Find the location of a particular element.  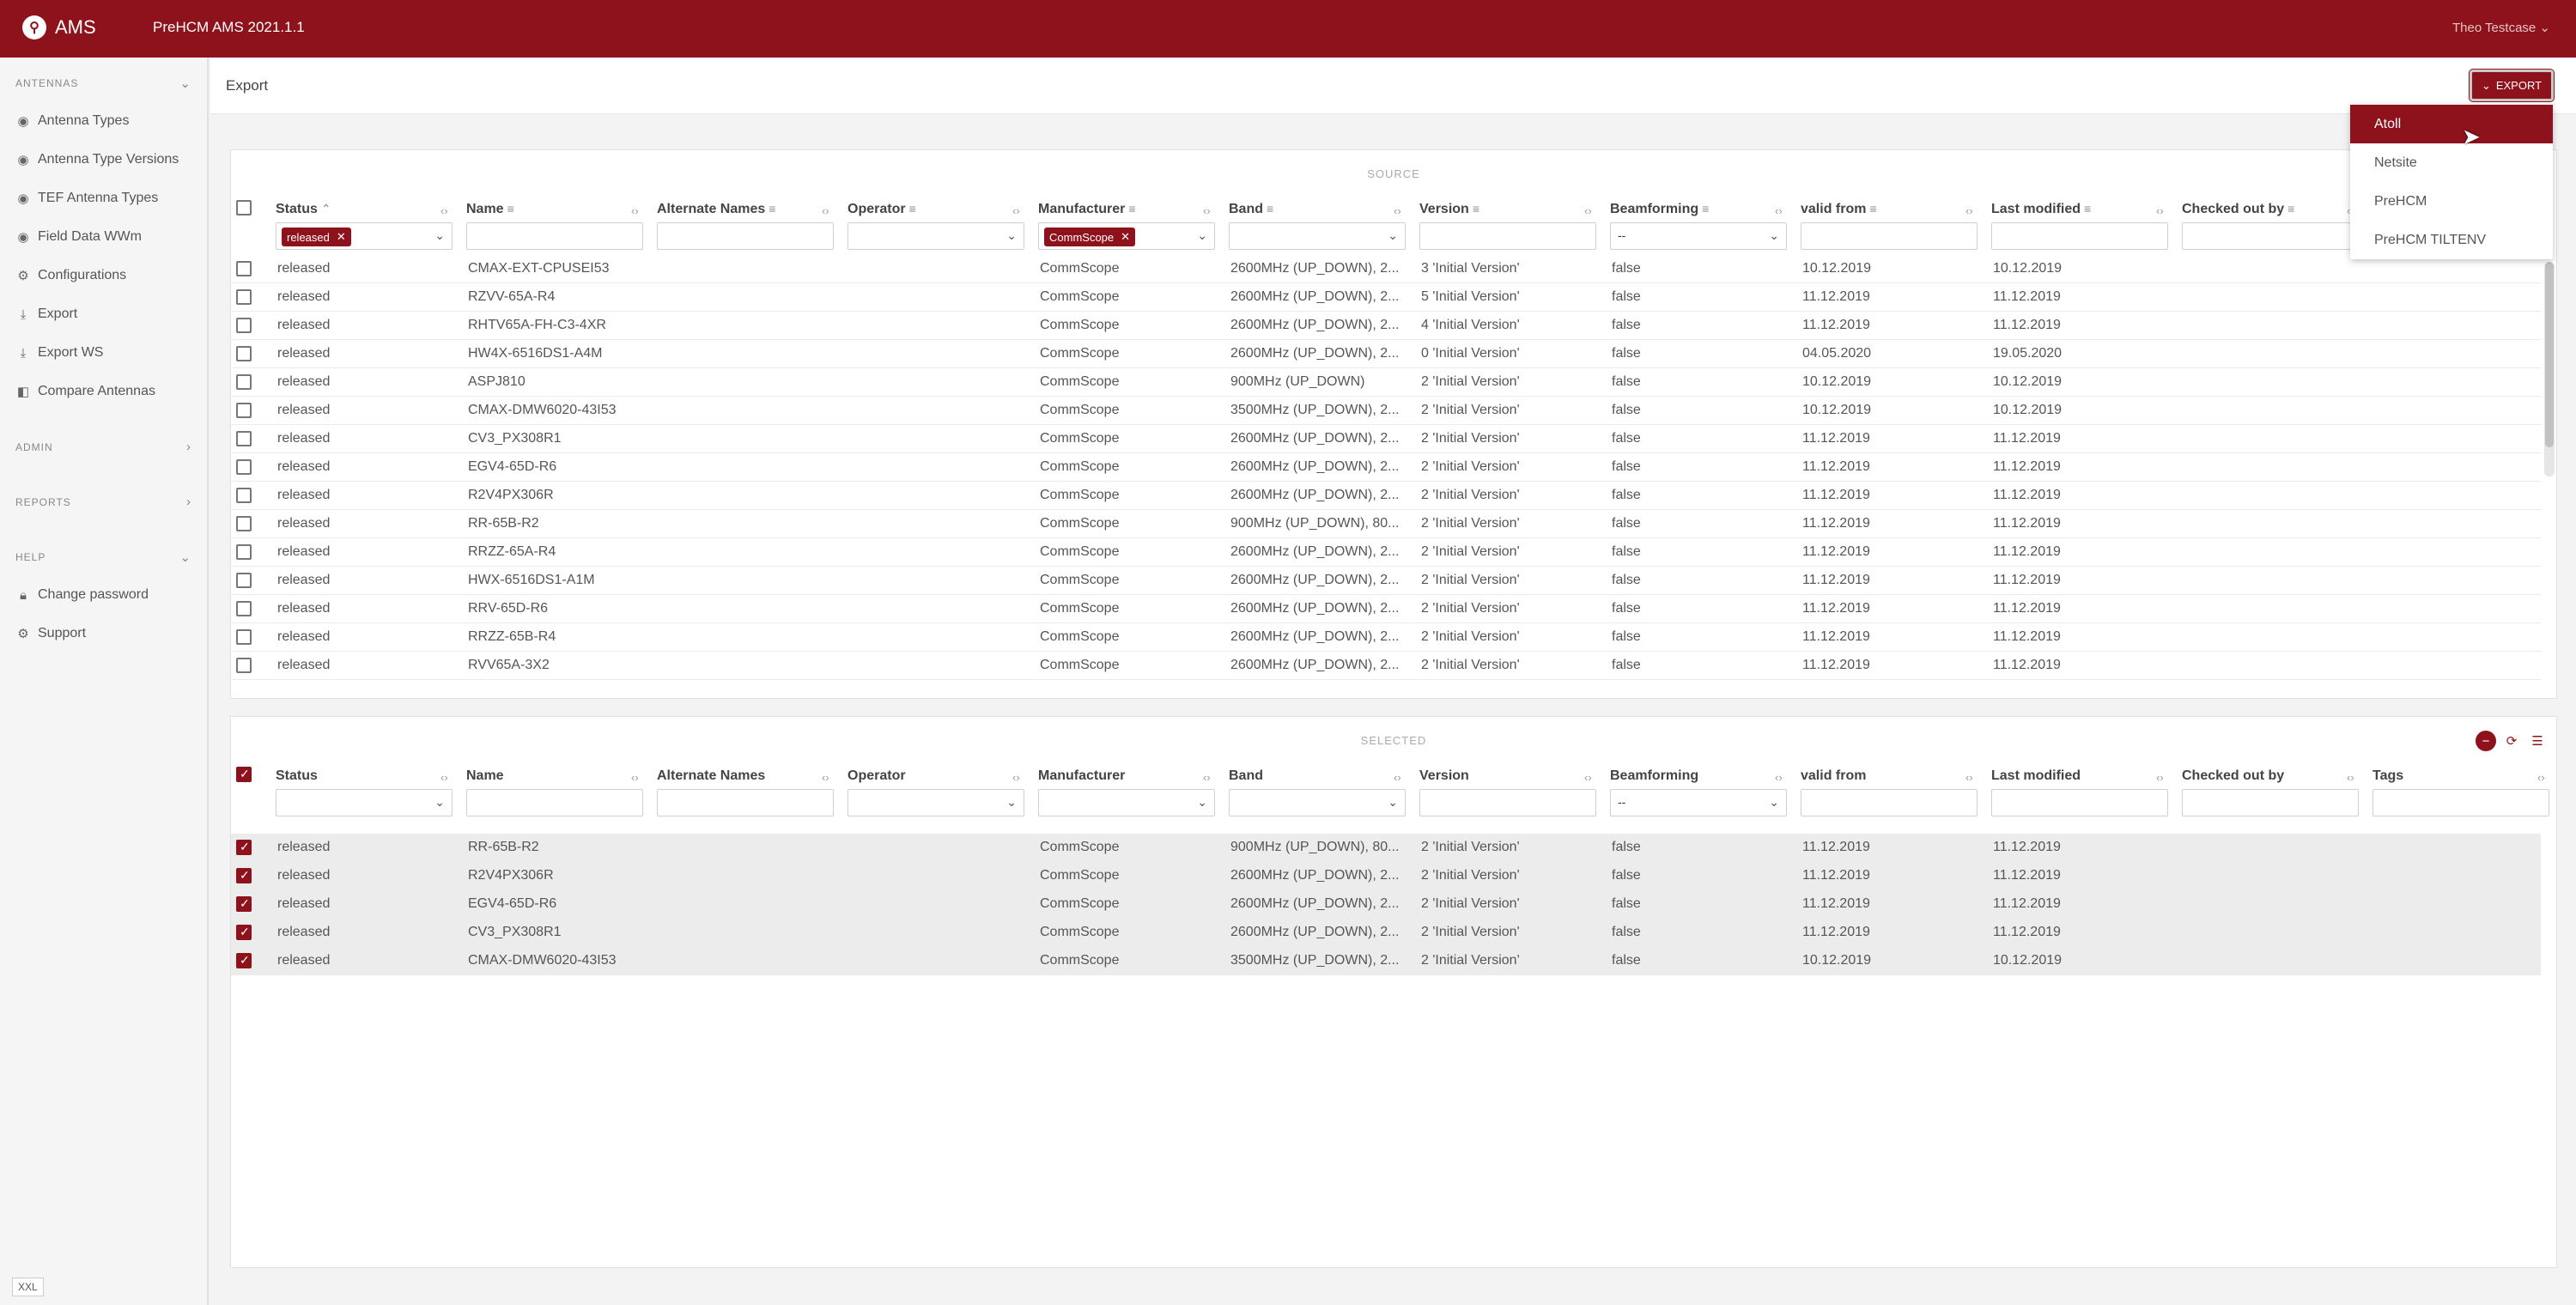

column-header: Beamforming is located at coordinates (1654, 776).